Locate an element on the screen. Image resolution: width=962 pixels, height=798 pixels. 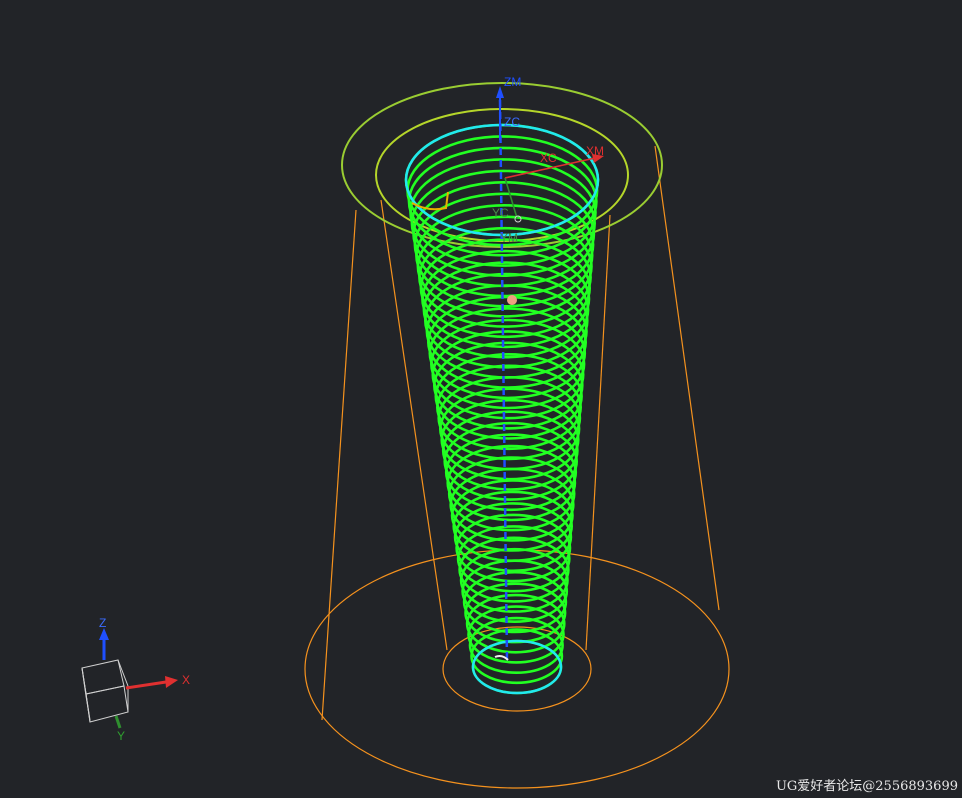
bounding-inner-bottom-ellipse is located at coordinates (517, 669).